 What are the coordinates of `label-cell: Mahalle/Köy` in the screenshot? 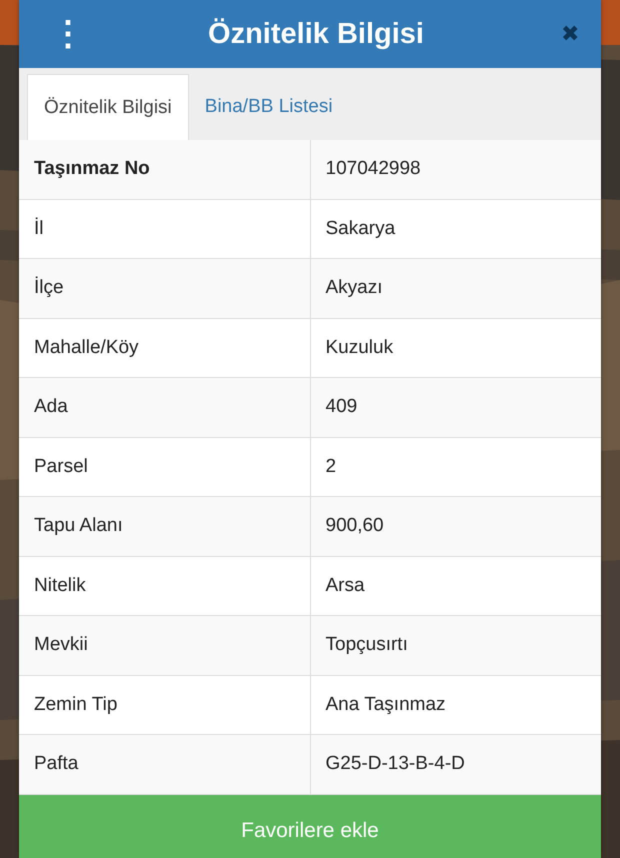 It's located at (164, 347).